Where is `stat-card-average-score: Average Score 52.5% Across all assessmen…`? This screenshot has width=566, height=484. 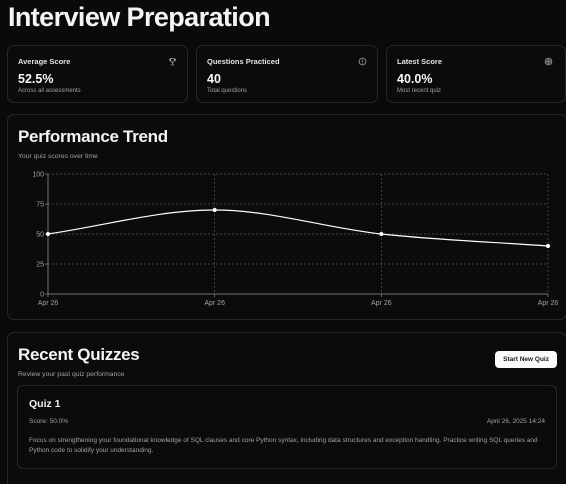 stat-card-average-score: Average Score 52.5% Across all assessmen… is located at coordinates (97, 74).